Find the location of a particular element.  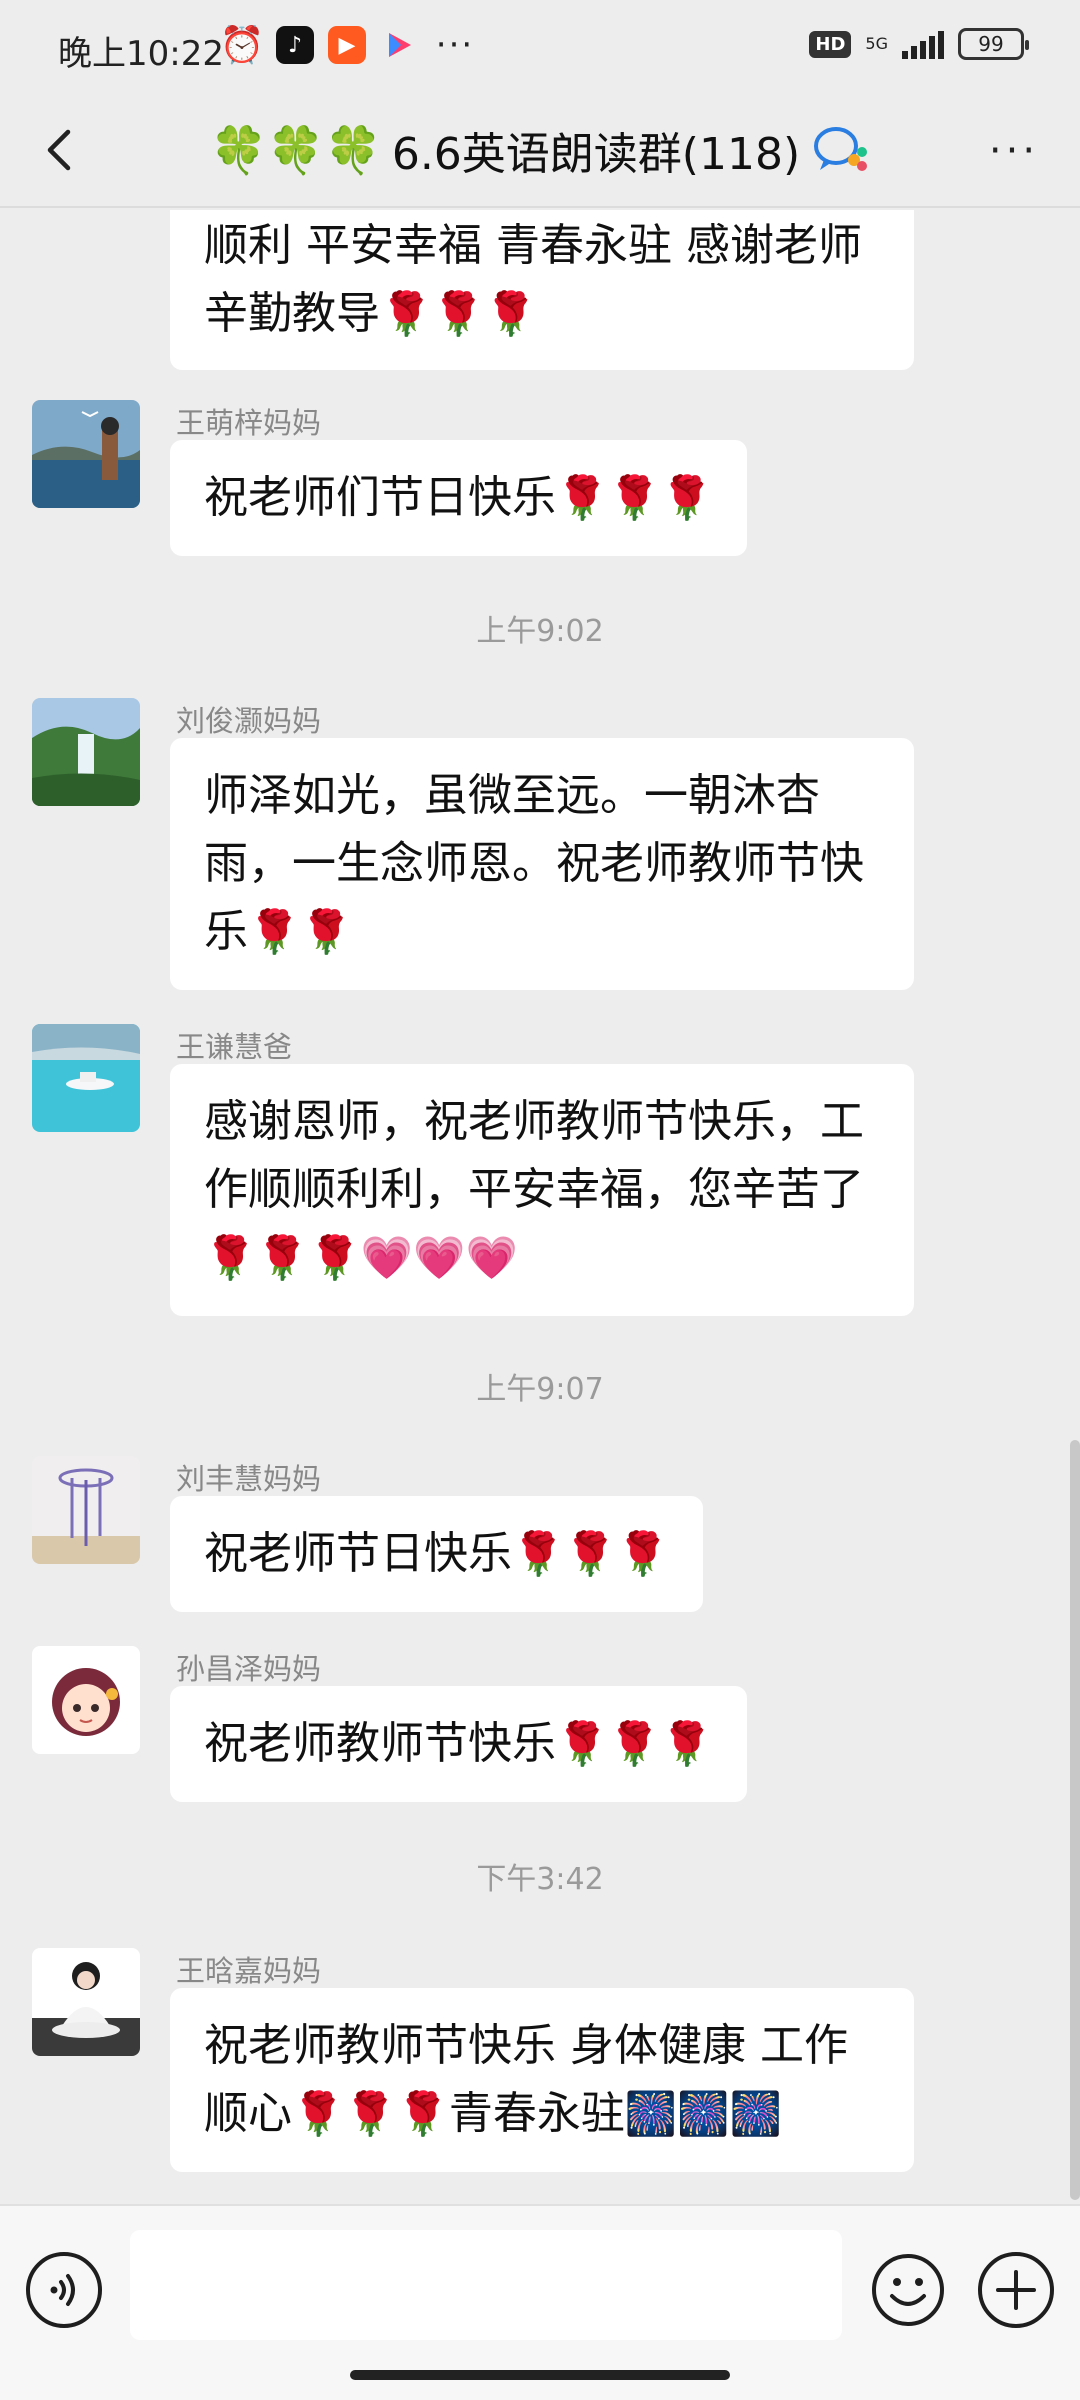

back-button is located at coordinates (62, 150).